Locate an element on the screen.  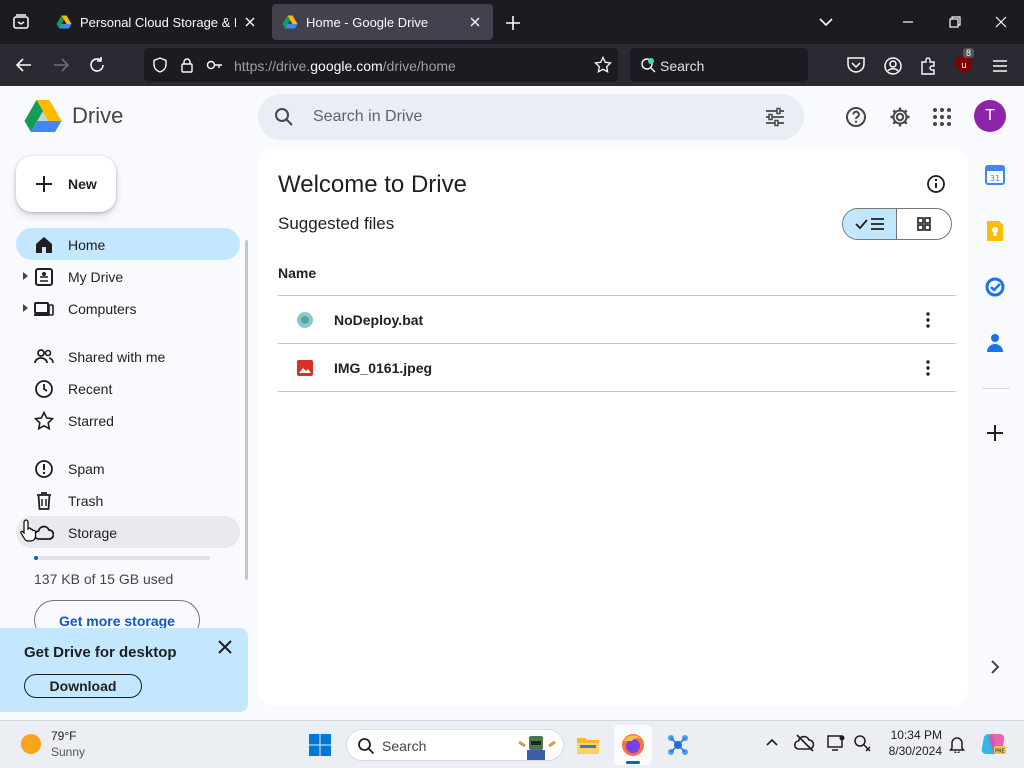
sidebar-item-home: Home is located at coordinates (128, 244).